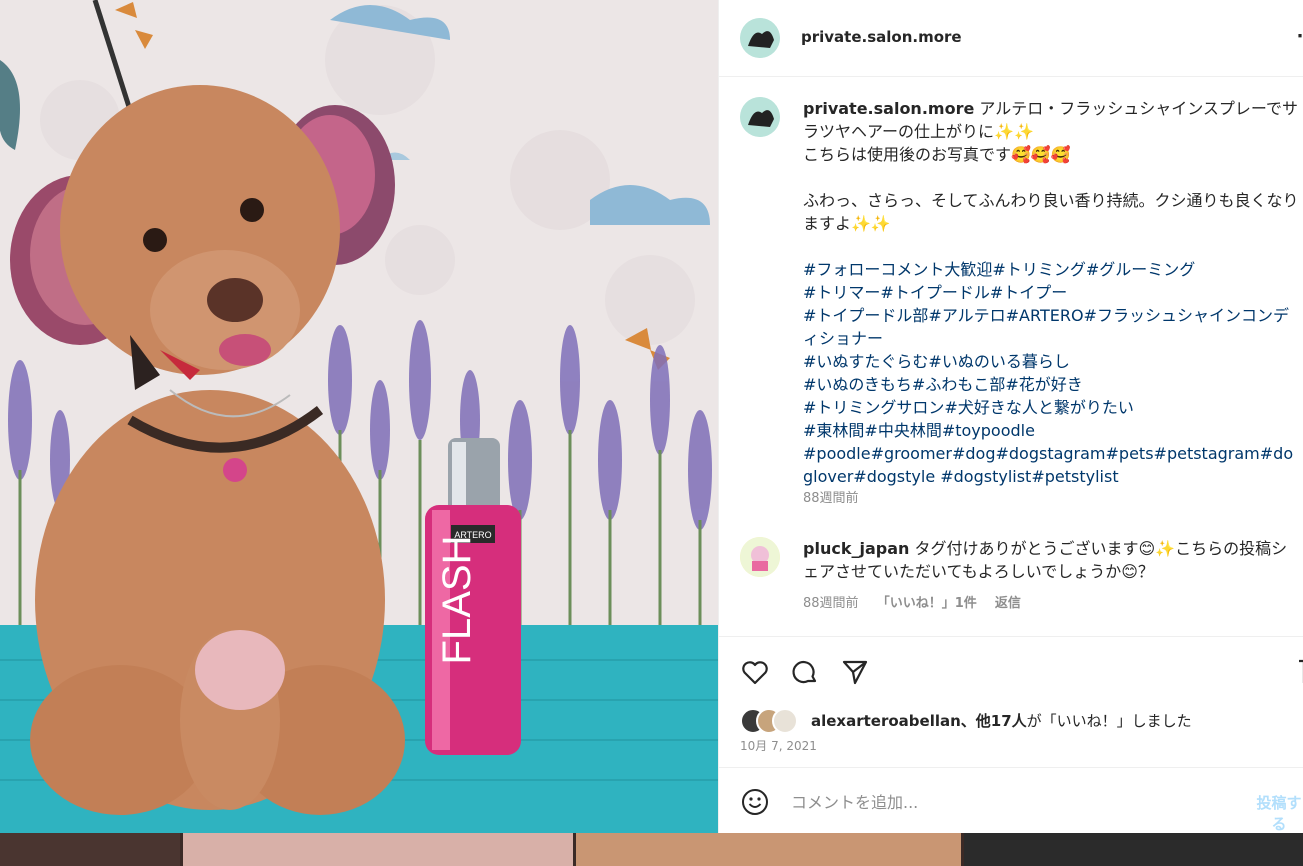  I want to click on reply-meta: 88週間前 「いいね！」1件 返信, so click(919, 601).